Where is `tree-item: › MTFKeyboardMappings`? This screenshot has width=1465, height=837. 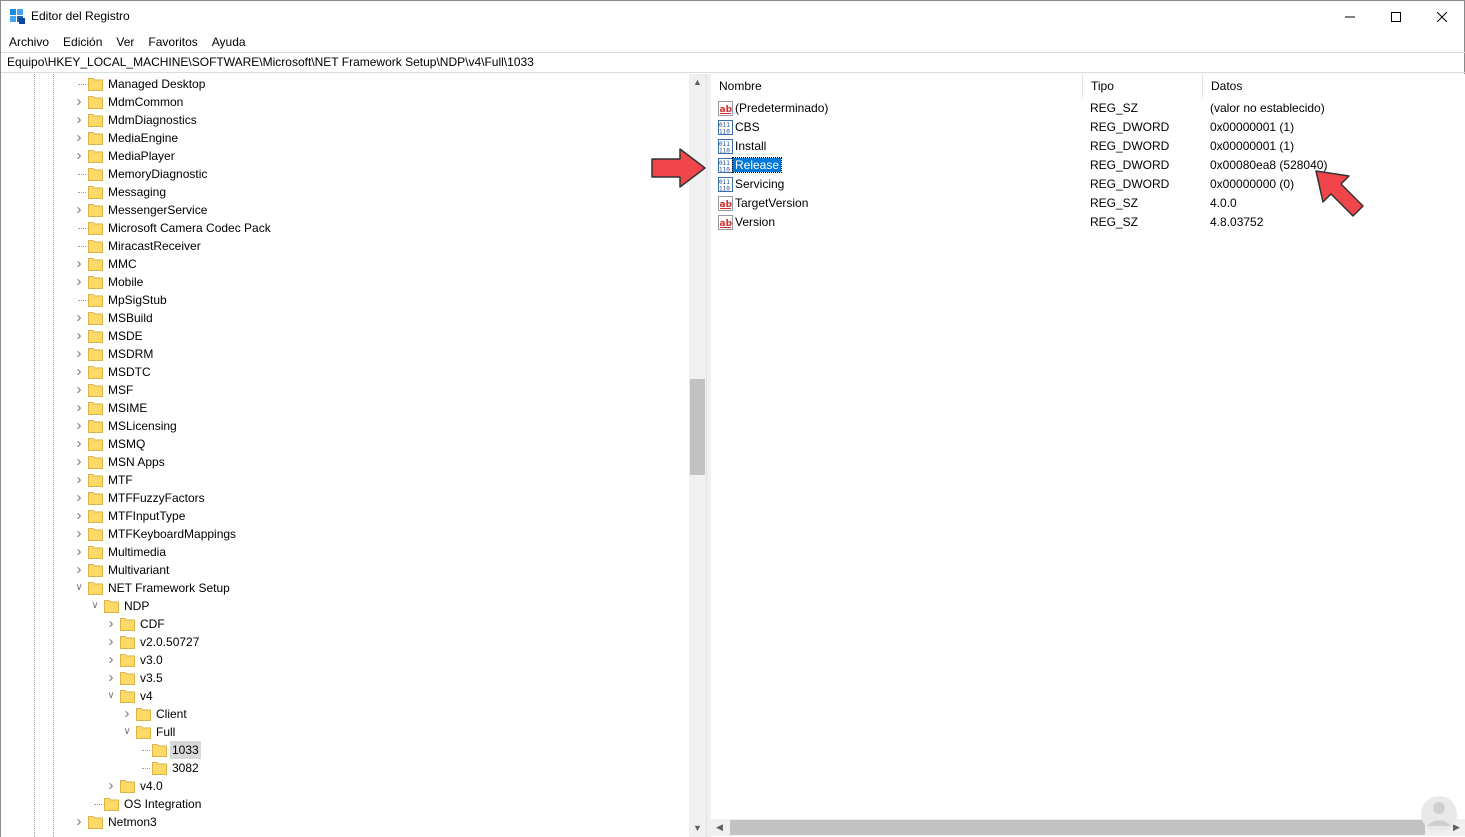
tree-item: › MTFKeyboardMappings is located at coordinates (345, 534).